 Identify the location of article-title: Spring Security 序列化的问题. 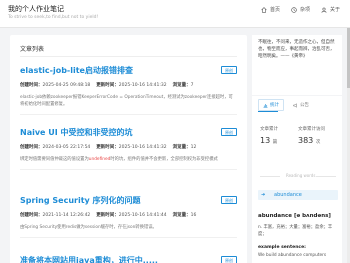
(128, 200).